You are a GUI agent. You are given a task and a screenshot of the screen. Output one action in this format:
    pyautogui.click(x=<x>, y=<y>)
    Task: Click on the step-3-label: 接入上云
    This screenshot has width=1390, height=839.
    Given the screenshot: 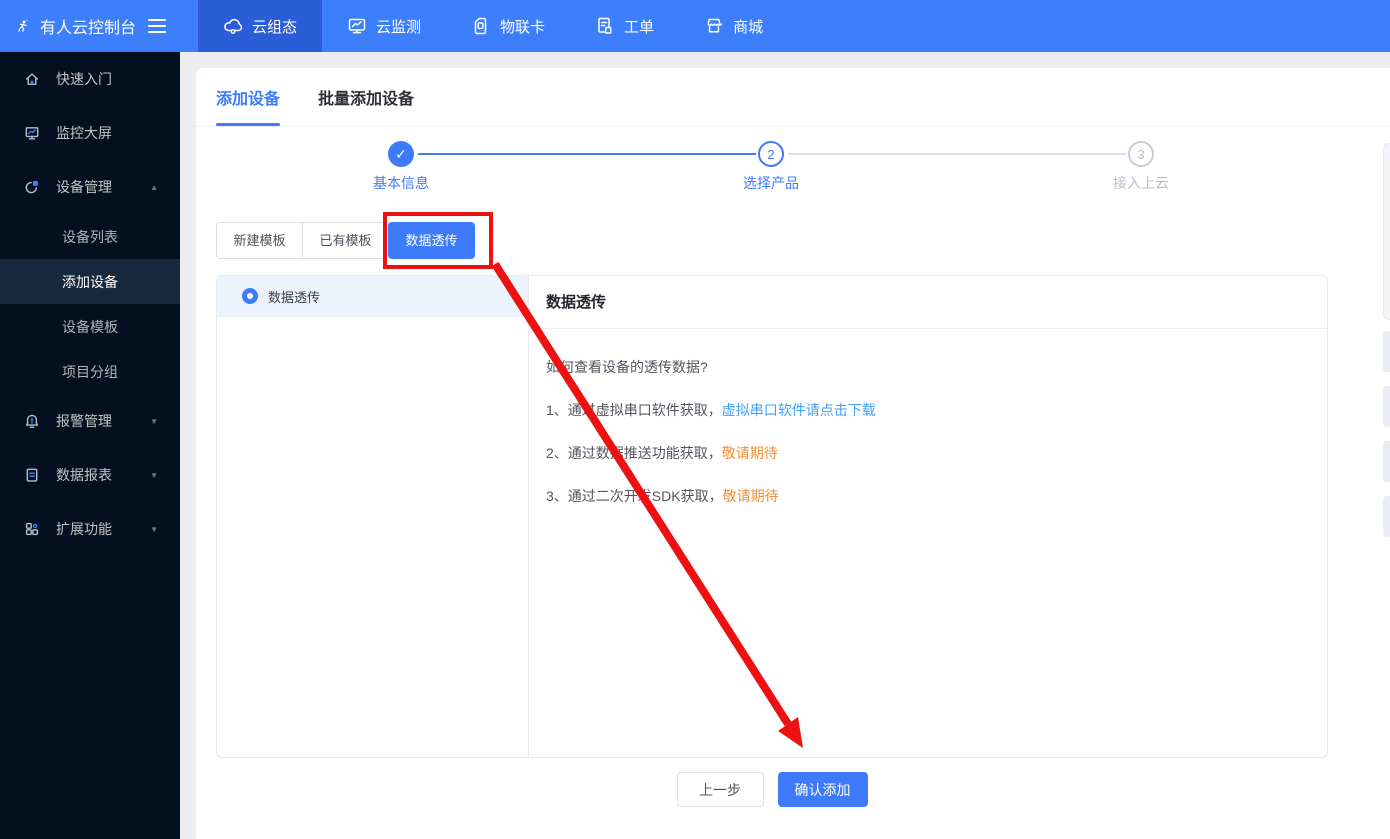 What is the action you would take?
    pyautogui.click(x=1141, y=183)
    